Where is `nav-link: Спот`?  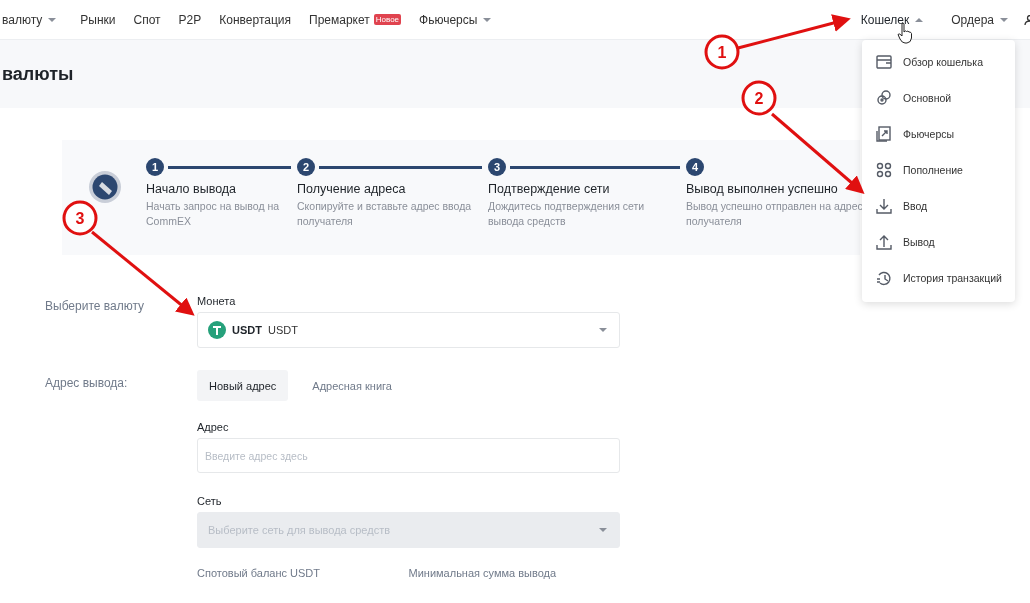 nav-link: Спот is located at coordinates (147, 19).